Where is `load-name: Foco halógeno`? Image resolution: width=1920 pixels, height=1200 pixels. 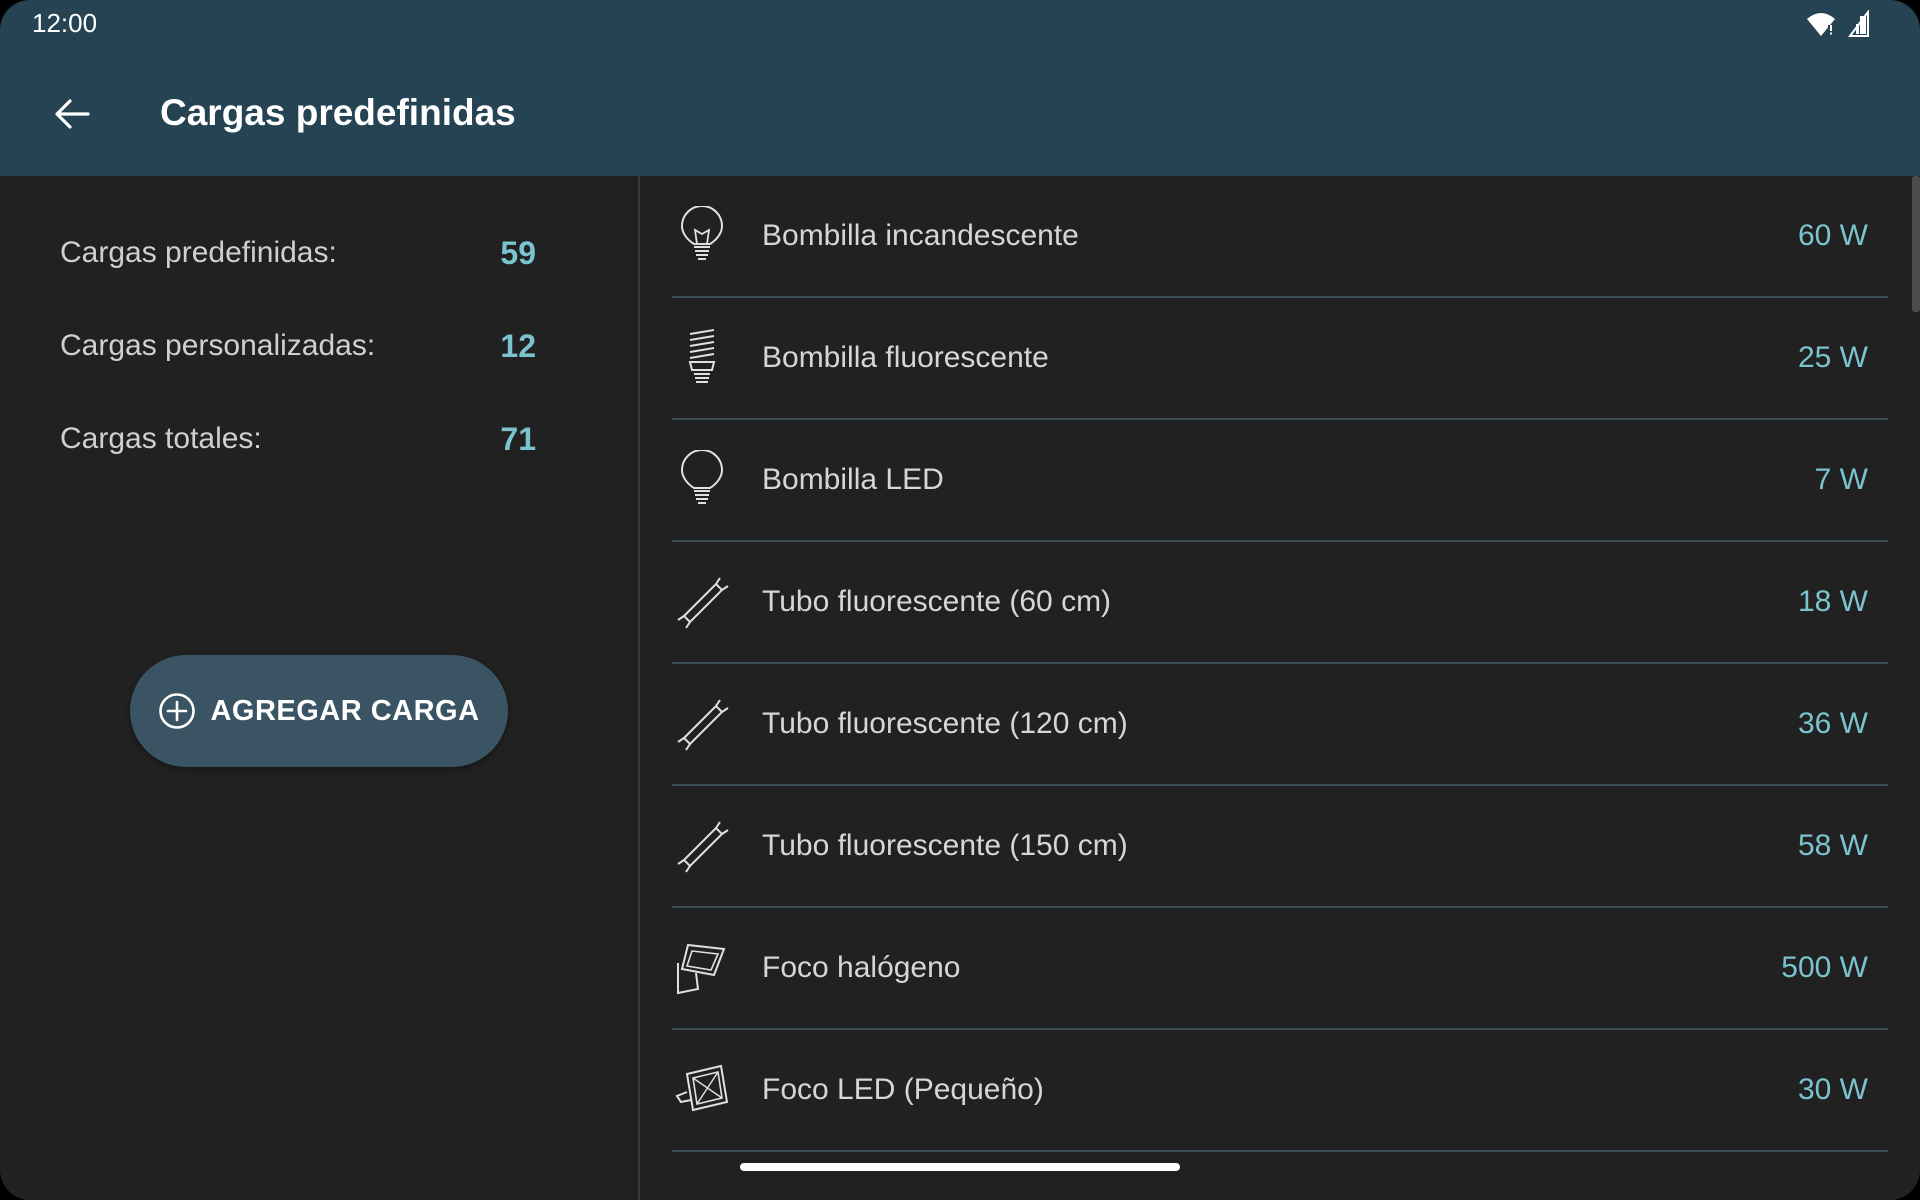
load-name: Foco halógeno is located at coordinates (861, 967).